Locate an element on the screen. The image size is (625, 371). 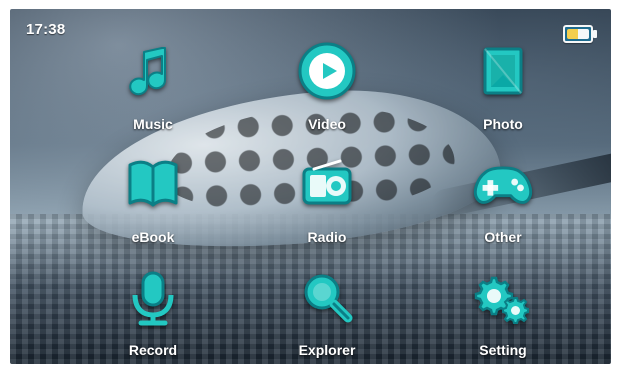
menu-item-label: Other is located at coordinates (503, 237).